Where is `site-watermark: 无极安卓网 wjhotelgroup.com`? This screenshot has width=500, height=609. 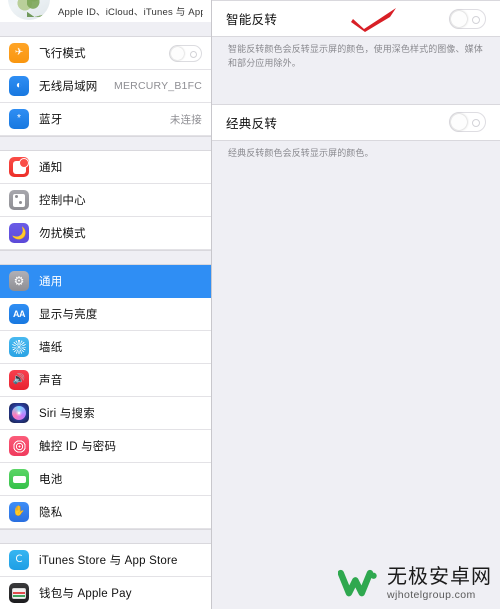
site-watermark: 无极安卓网 wjhotelgroup.com is located at coordinates (415, 584).